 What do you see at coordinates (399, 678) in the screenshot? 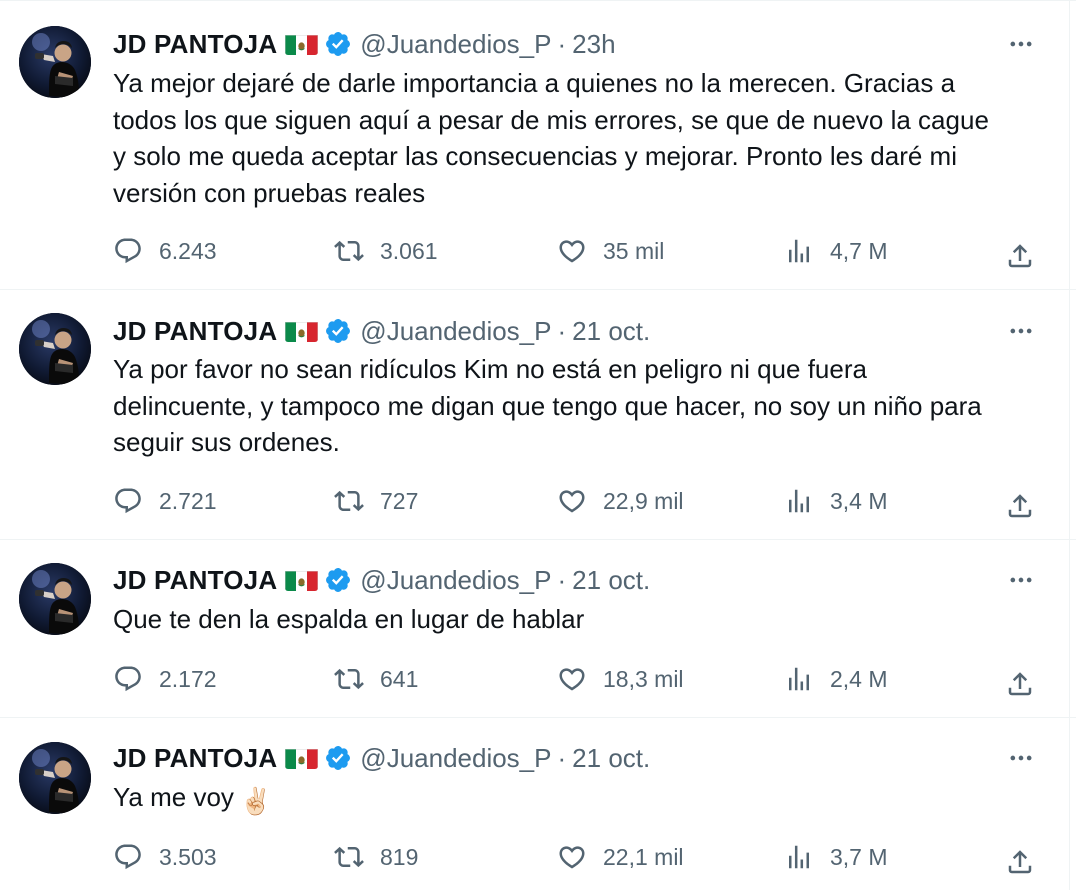
I see `repost-count: 641` at bounding box center [399, 678].